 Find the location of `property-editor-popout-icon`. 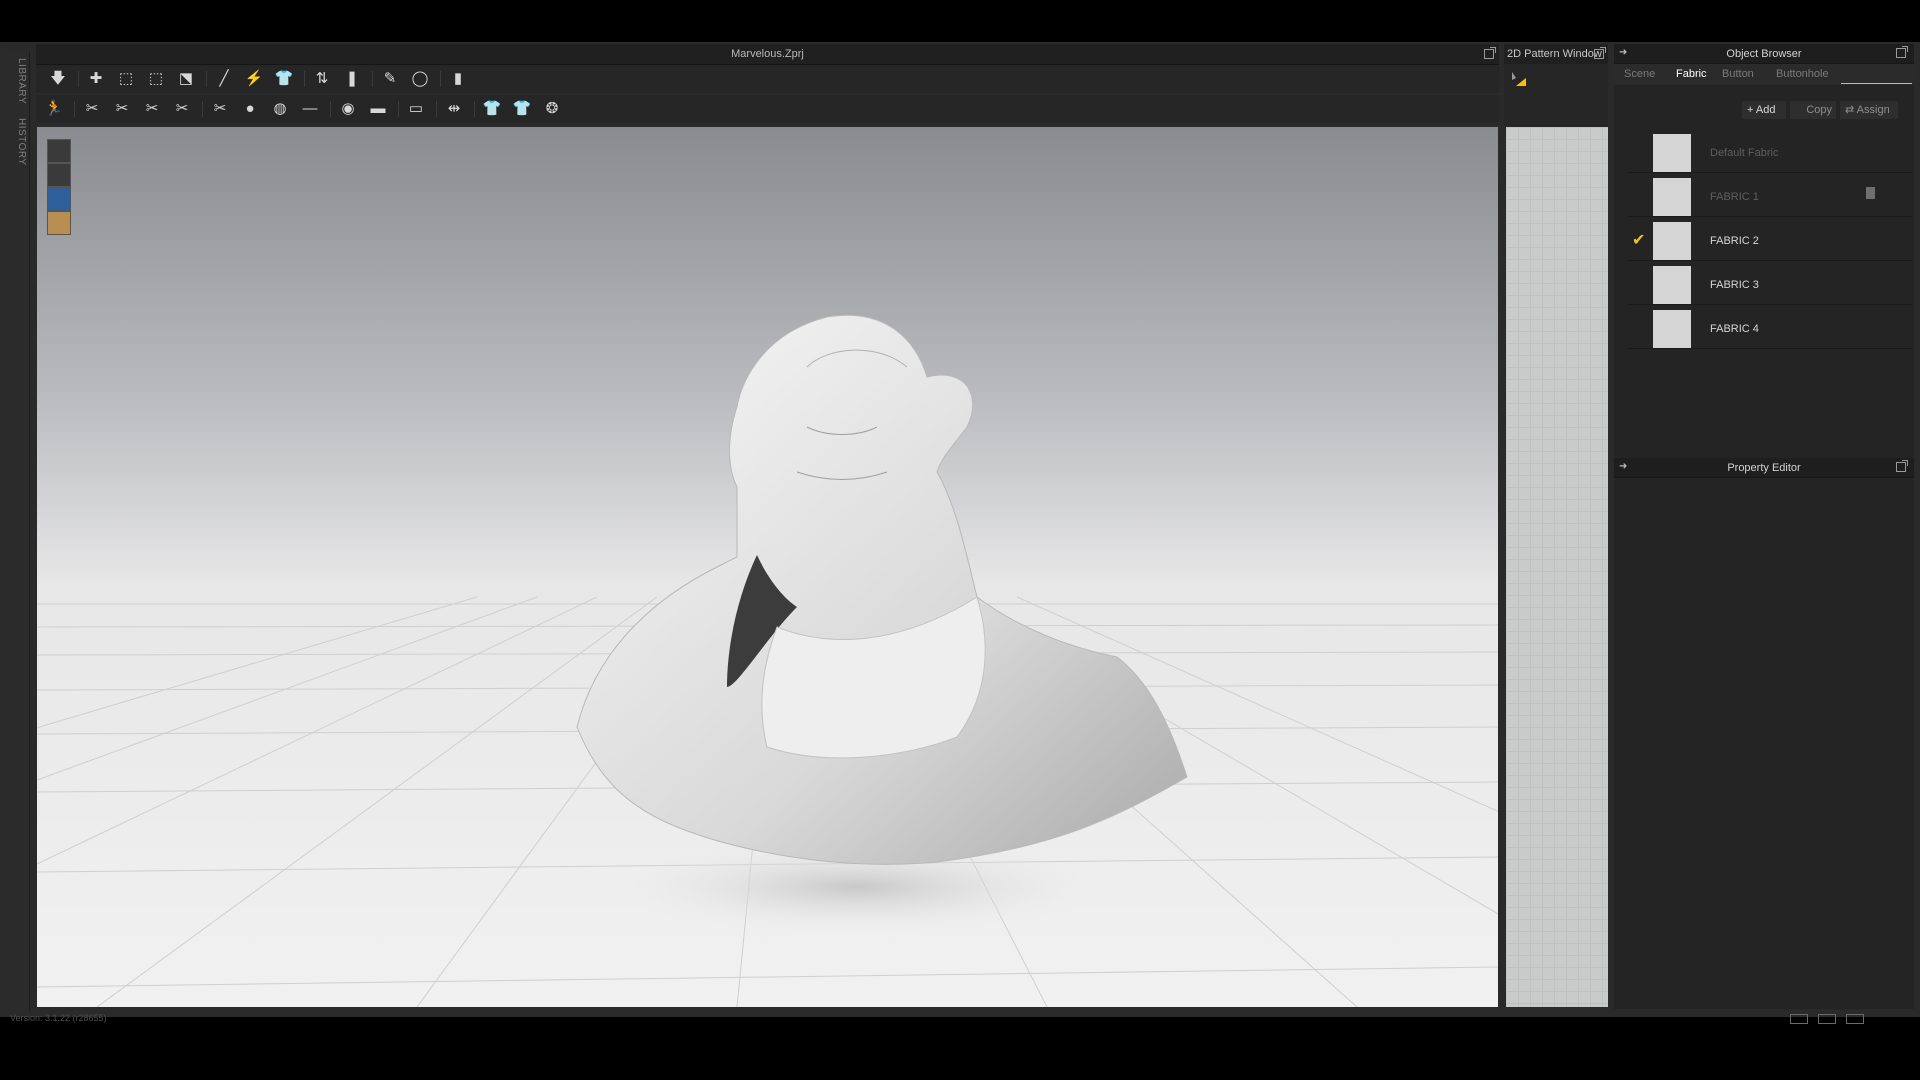

property-editor-popout-icon is located at coordinates (1902, 466).